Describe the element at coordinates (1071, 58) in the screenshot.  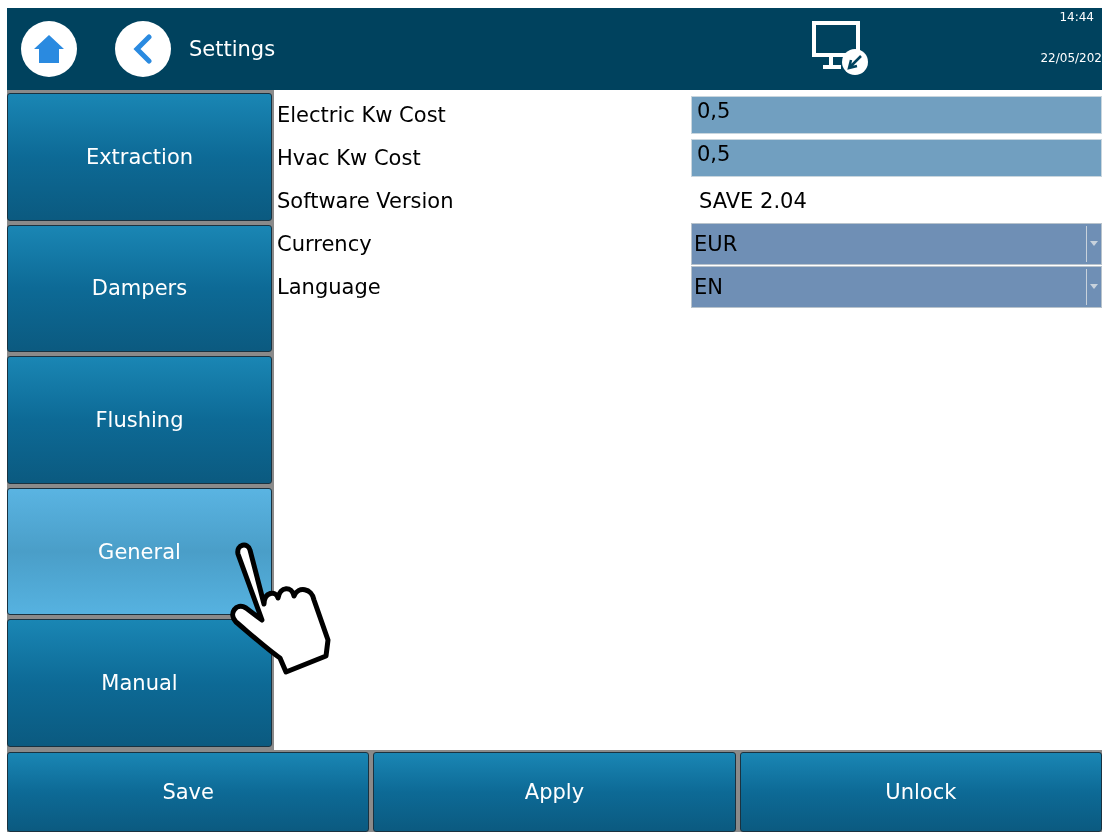
I see `date-text: 22/05/202` at that location.